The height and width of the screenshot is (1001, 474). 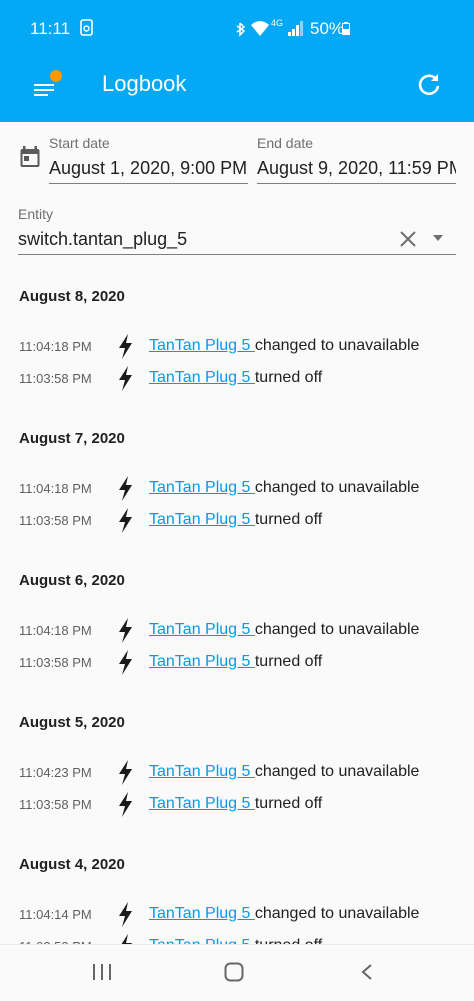 I want to click on wifi-icon, so click(x=260, y=28).